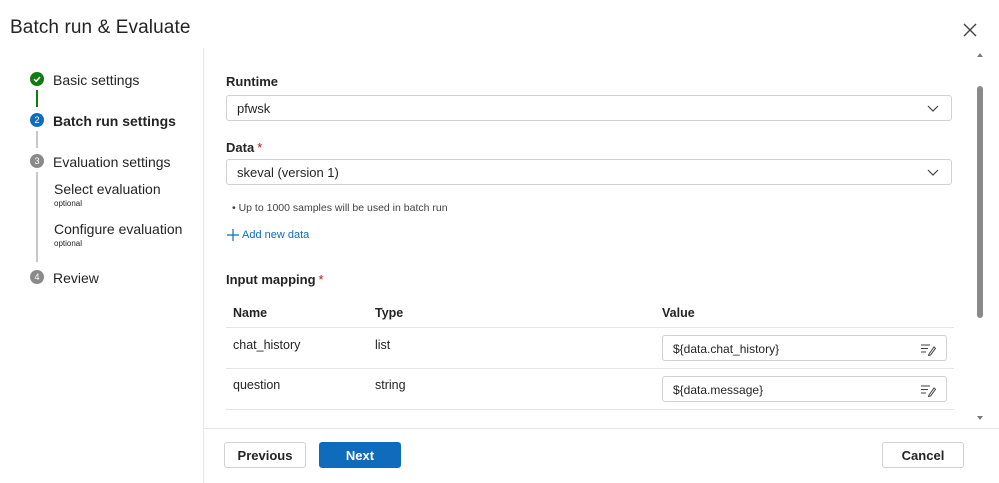 The image size is (999, 483). What do you see at coordinates (275, 279) in the screenshot?
I see `input-mapping-label: Input mapping *` at bounding box center [275, 279].